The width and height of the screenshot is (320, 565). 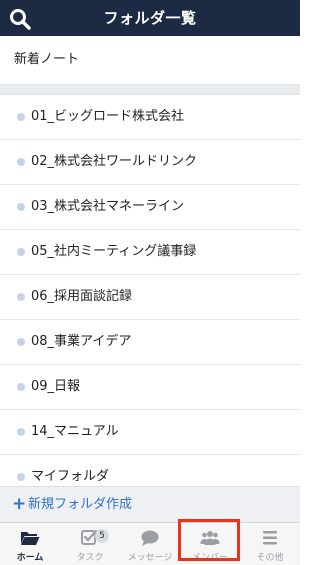 I want to click on tab-more-label: その他, so click(x=270, y=558).